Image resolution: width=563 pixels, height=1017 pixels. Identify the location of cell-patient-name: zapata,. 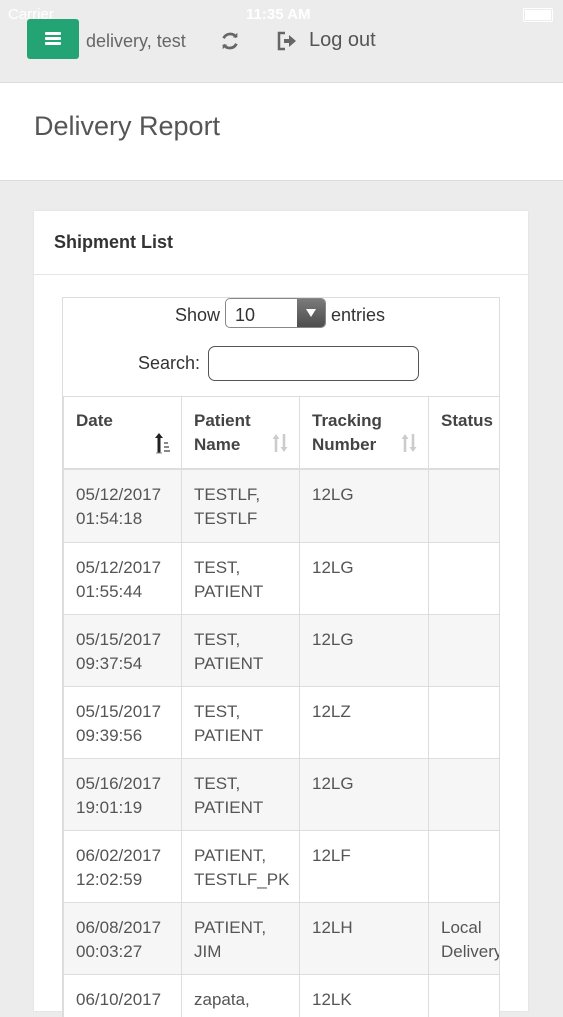
(241, 996).